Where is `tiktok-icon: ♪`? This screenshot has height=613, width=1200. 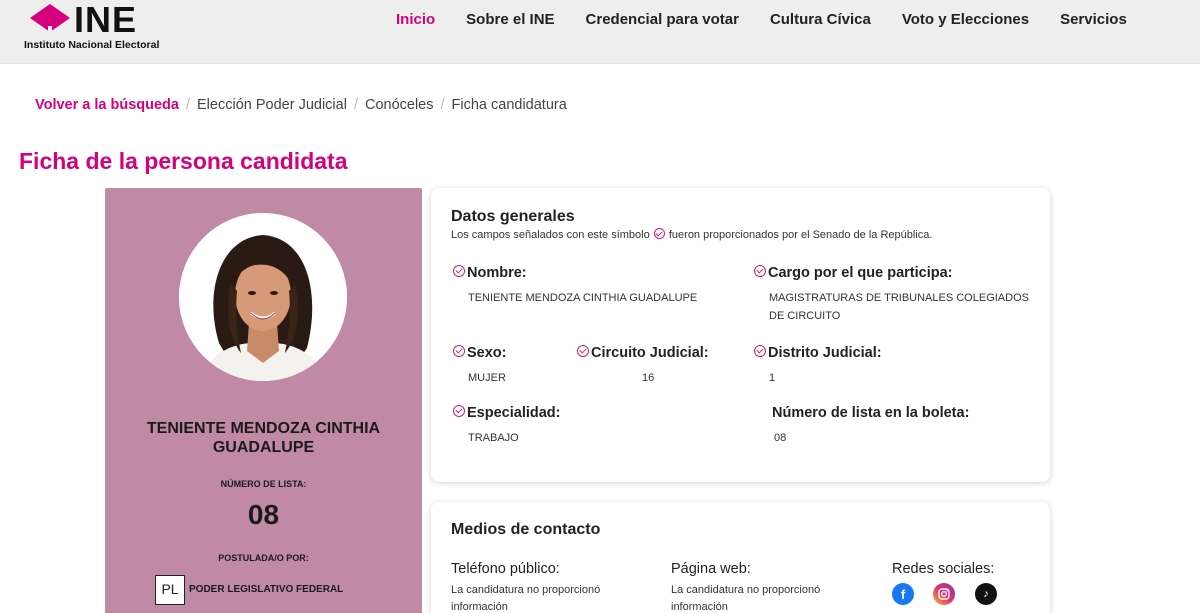
tiktok-icon: ♪ is located at coordinates (986, 594).